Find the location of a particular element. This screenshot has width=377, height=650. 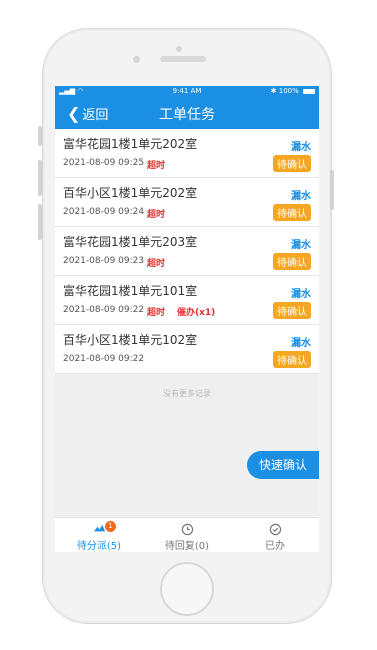

order-item: 百华小区1楼1单元202室 漏水 2021-08-09 09:24 超时 待确认 is located at coordinates (187, 202).